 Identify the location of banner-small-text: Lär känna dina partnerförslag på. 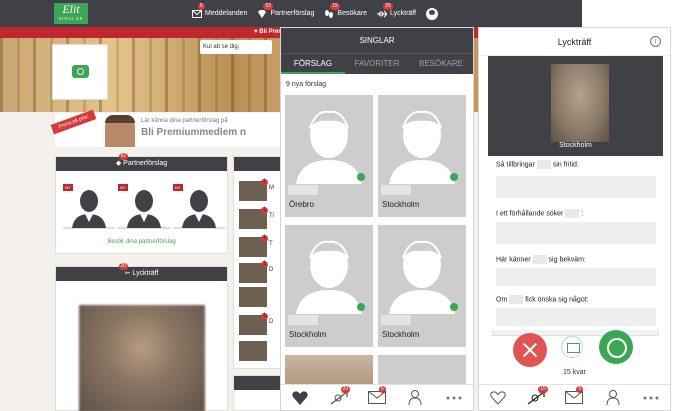
(184, 121).